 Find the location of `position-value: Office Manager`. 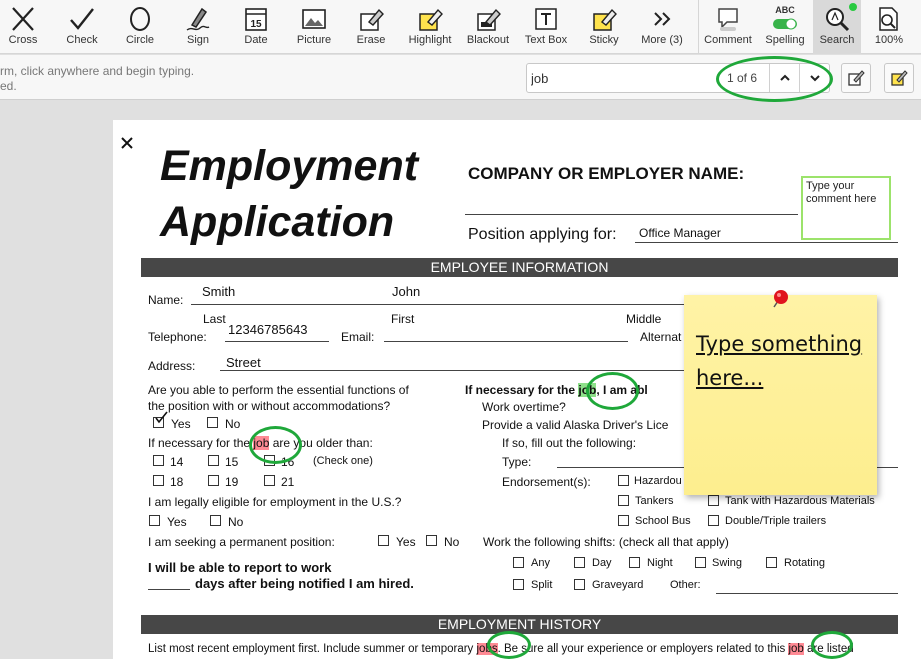

position-value: Office Manager is located at coordinates (680, 233).